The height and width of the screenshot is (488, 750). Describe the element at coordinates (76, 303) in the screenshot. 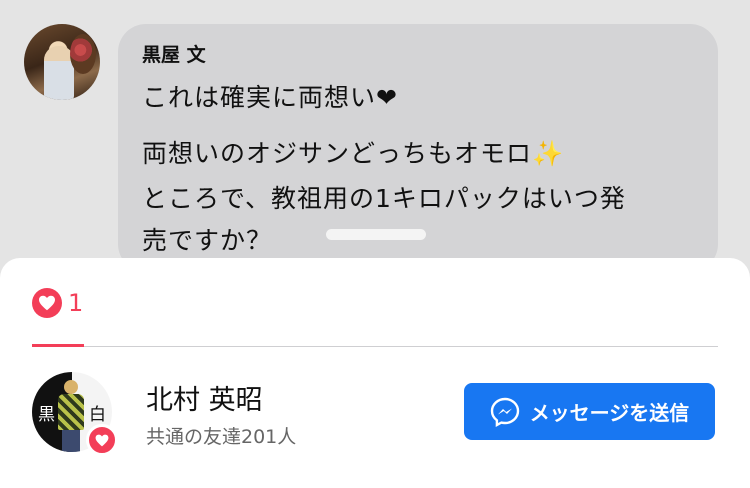

I see `reaction-count: 1` at that location.